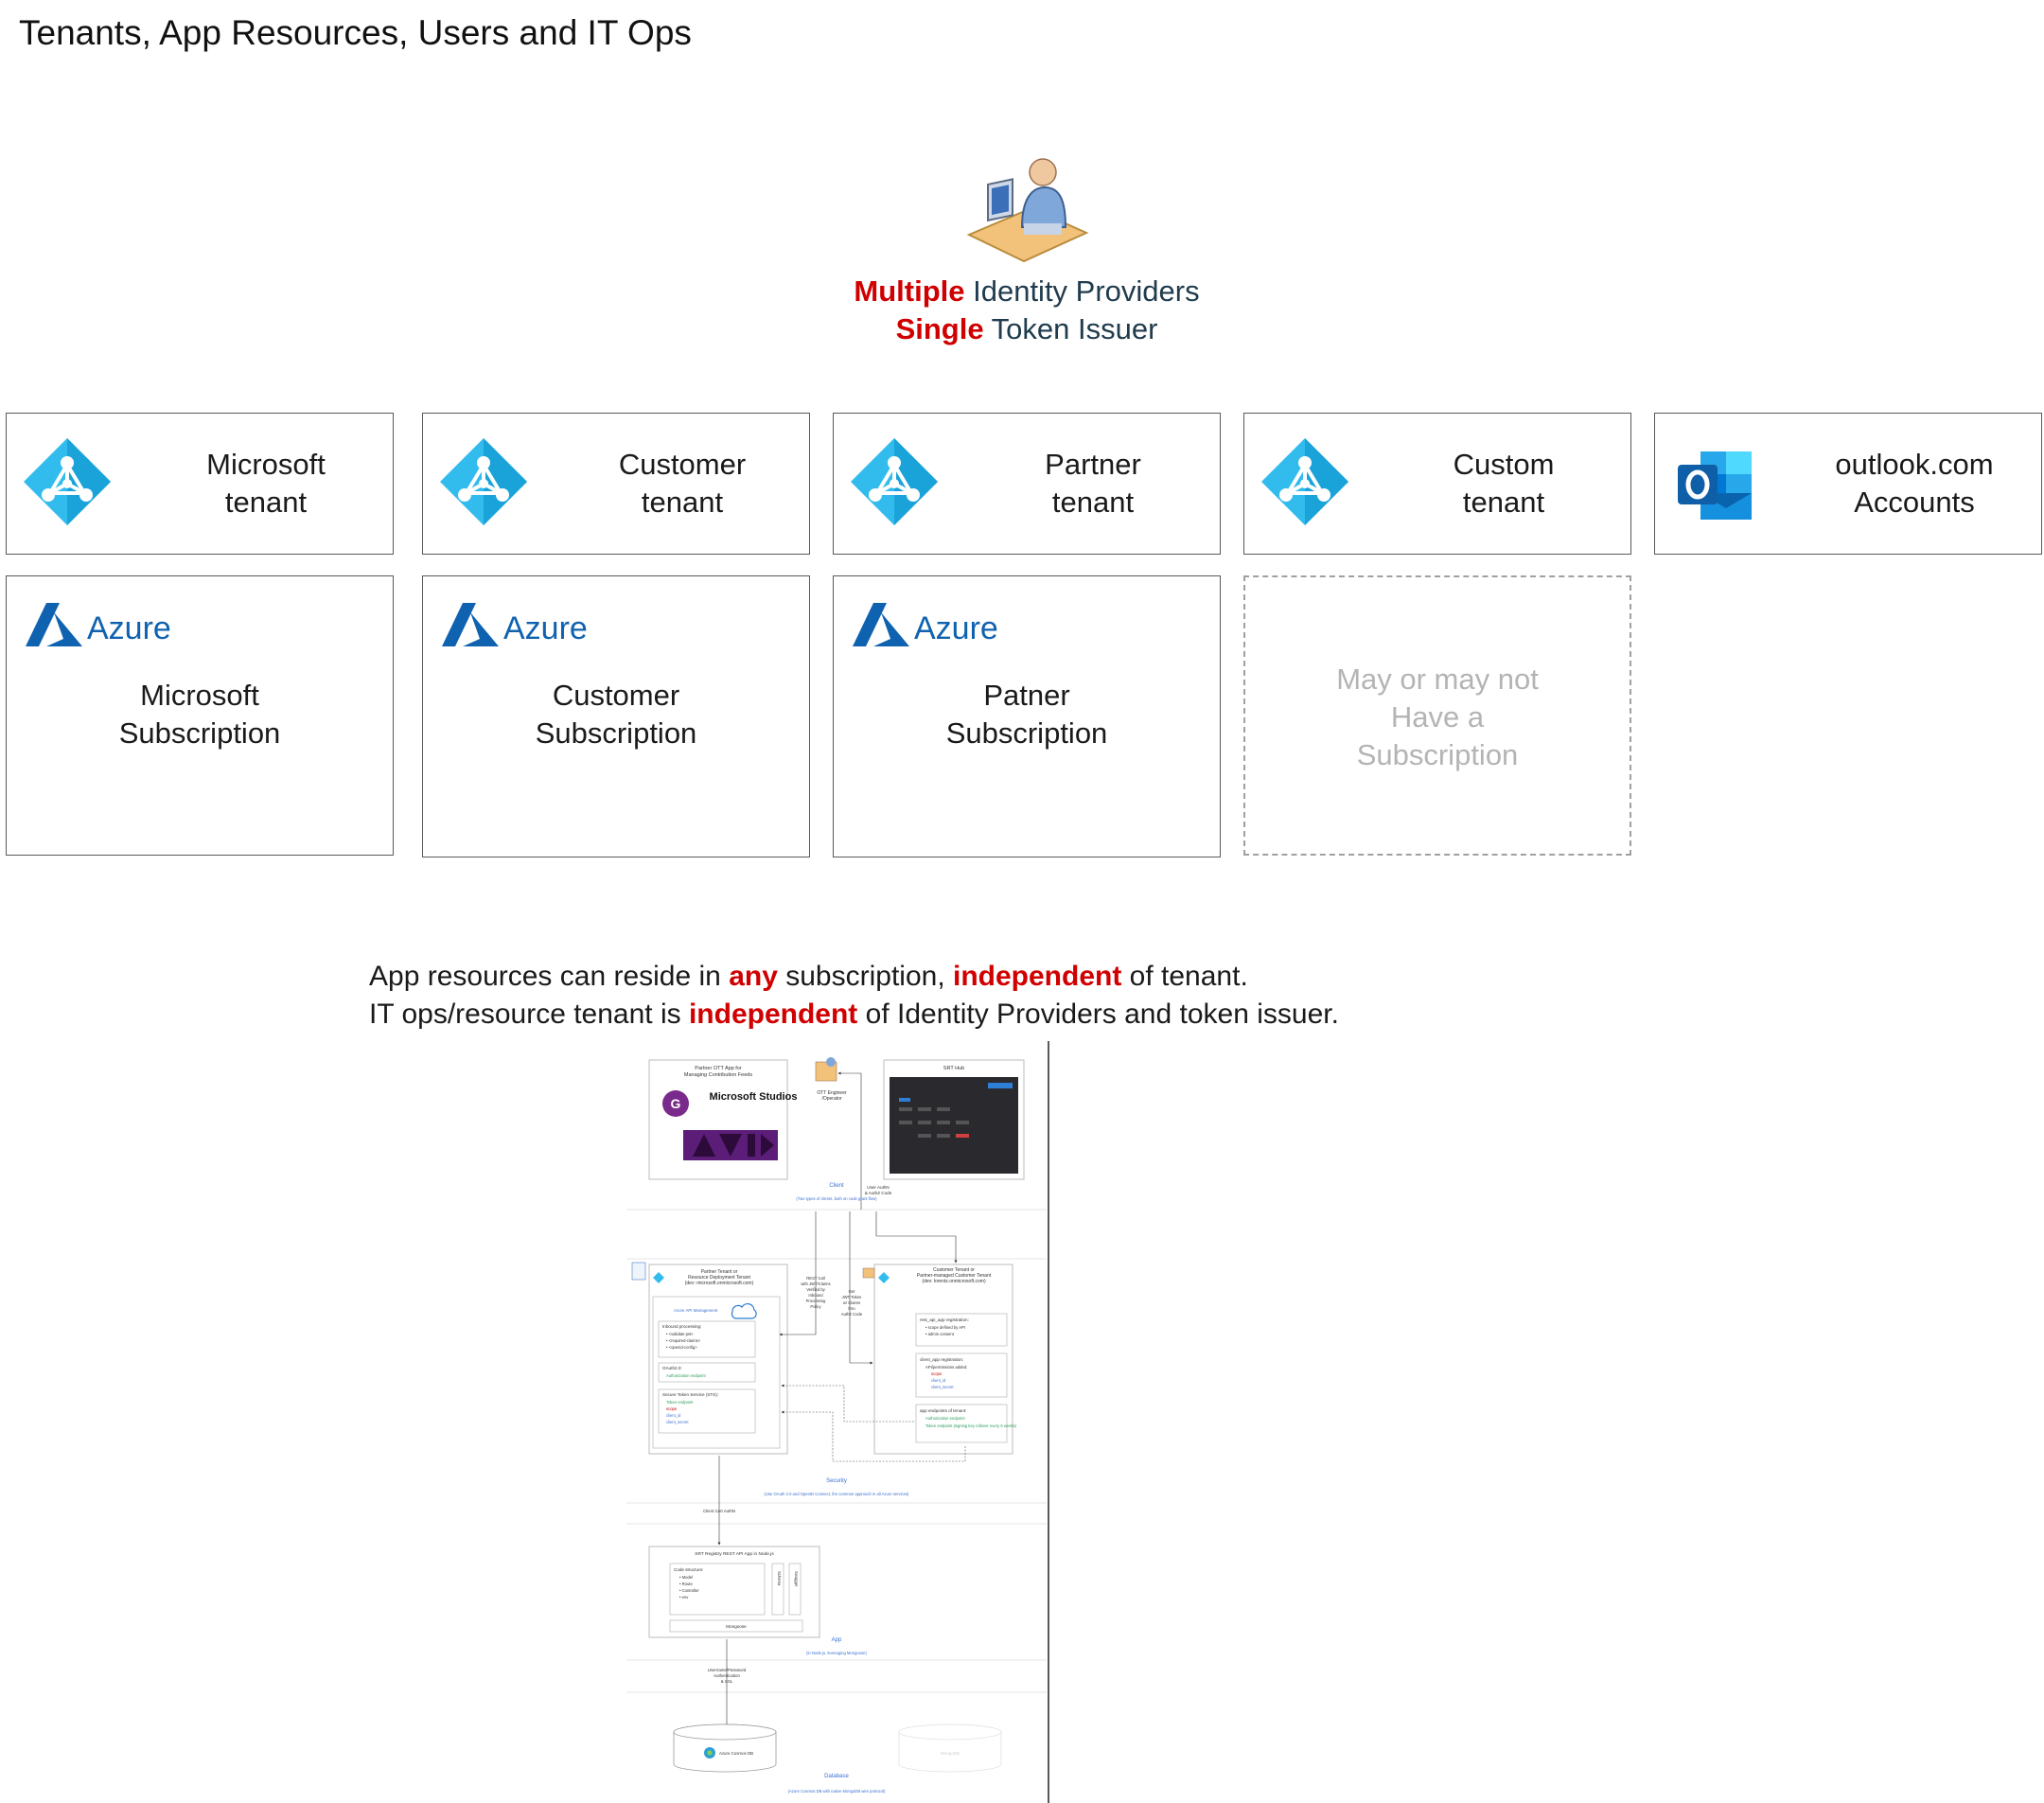 The height and width of the screenshot is (1803, 2044). I want to click on subscription-label: May or may not Have a Subscription, so click(1437, 717).